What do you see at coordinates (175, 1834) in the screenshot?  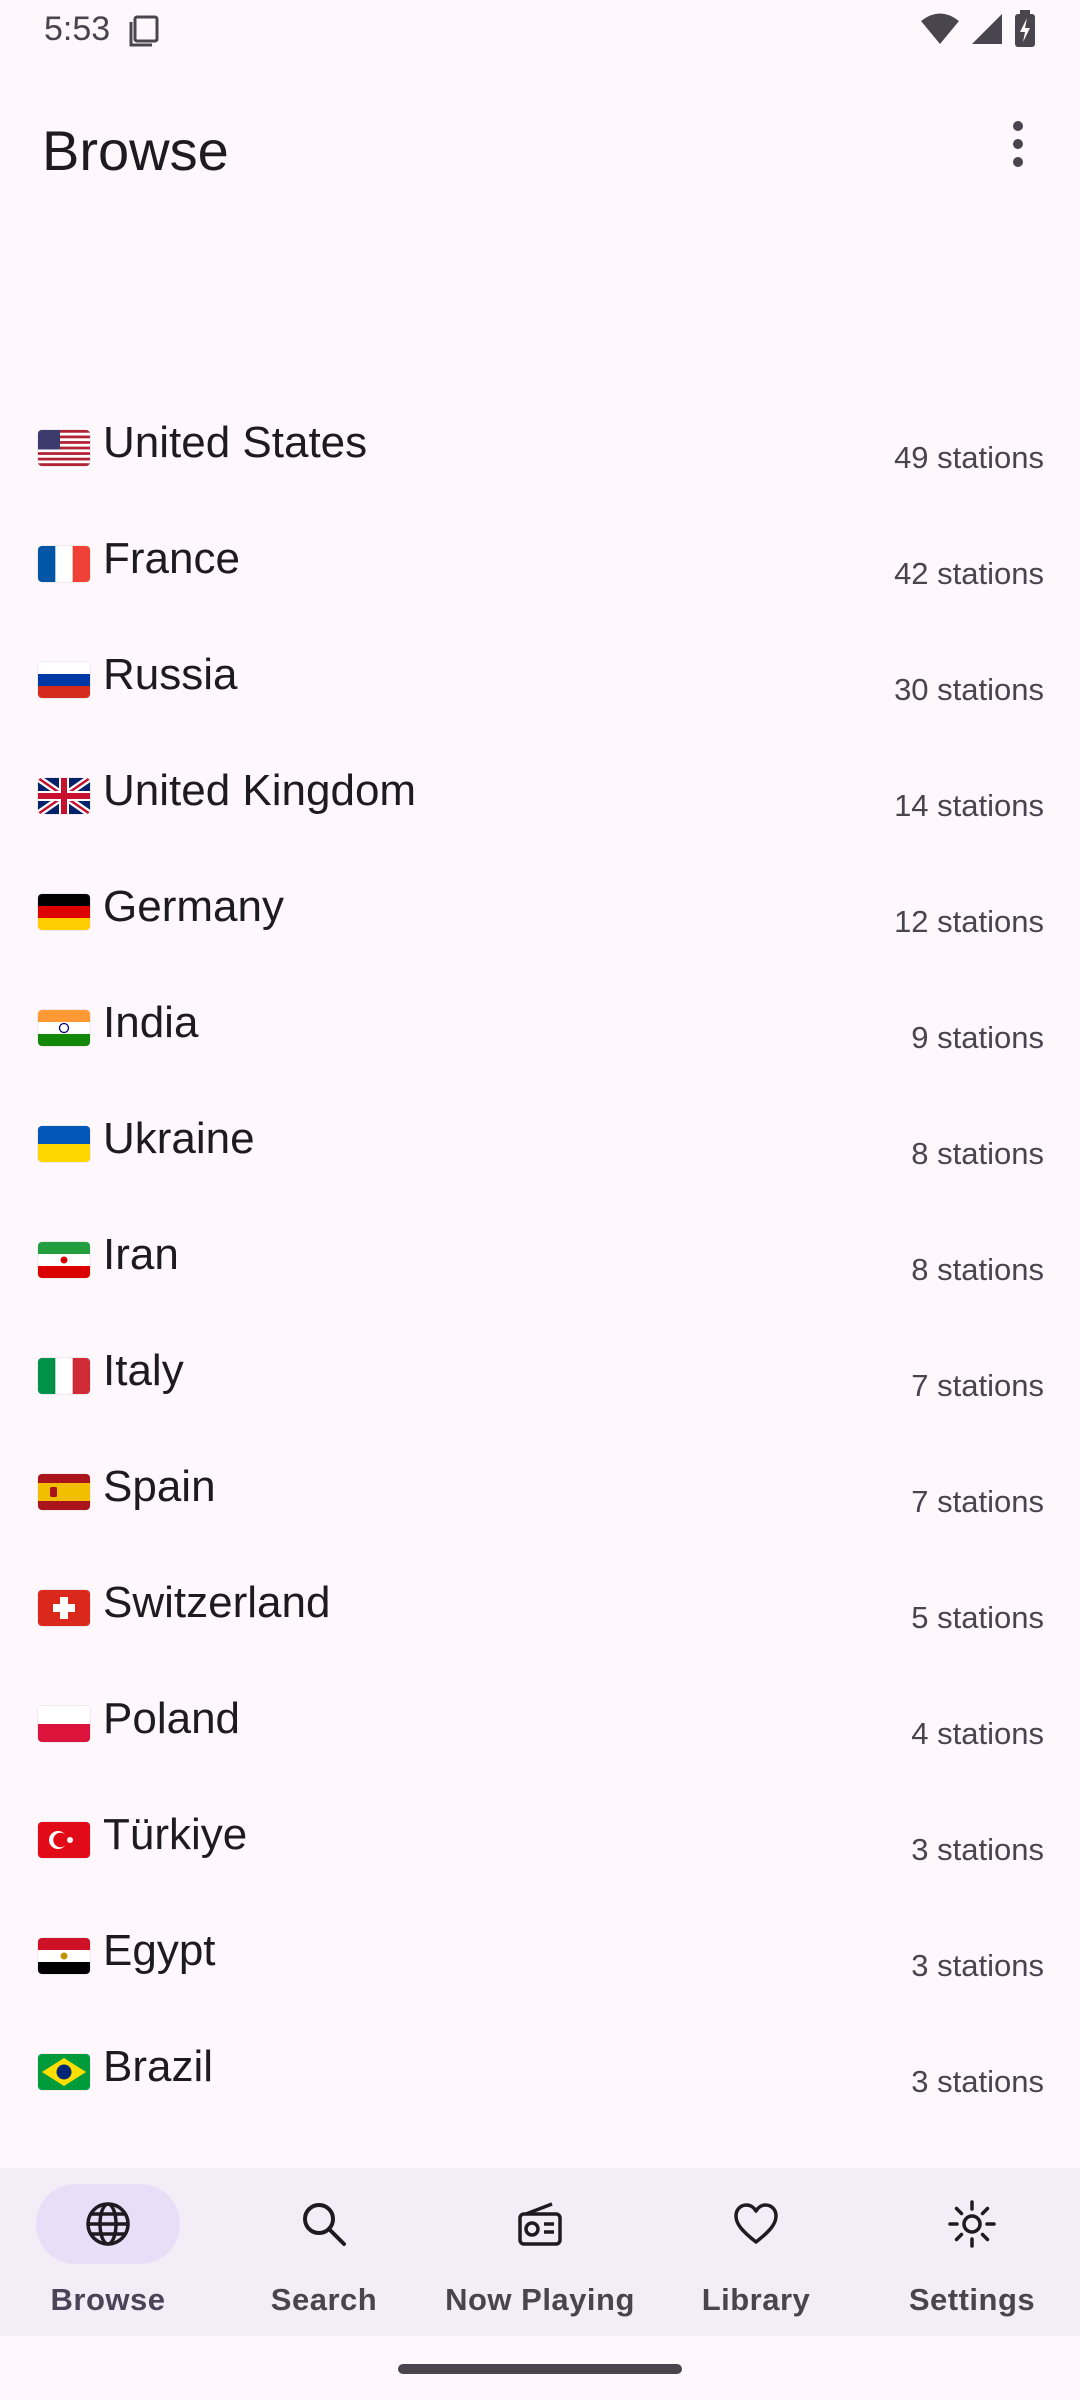 I see `country-name: Türkiye` at bounding box center [175, 1834].